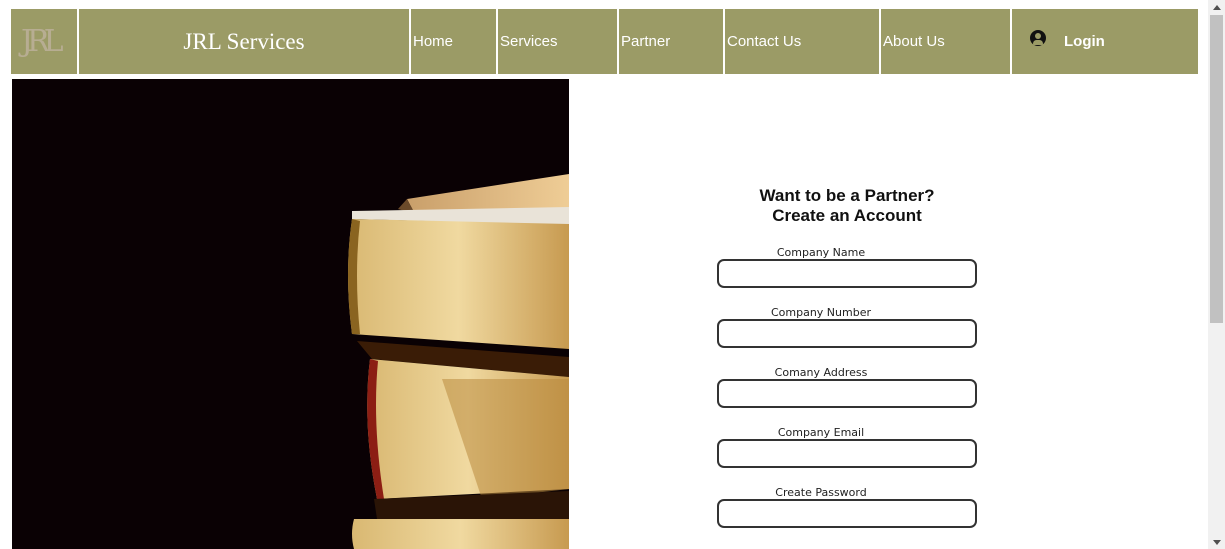 The width and height of the screenshot is (1225, 549). I want to click on site-title: JRL Services, so click(244, 41).